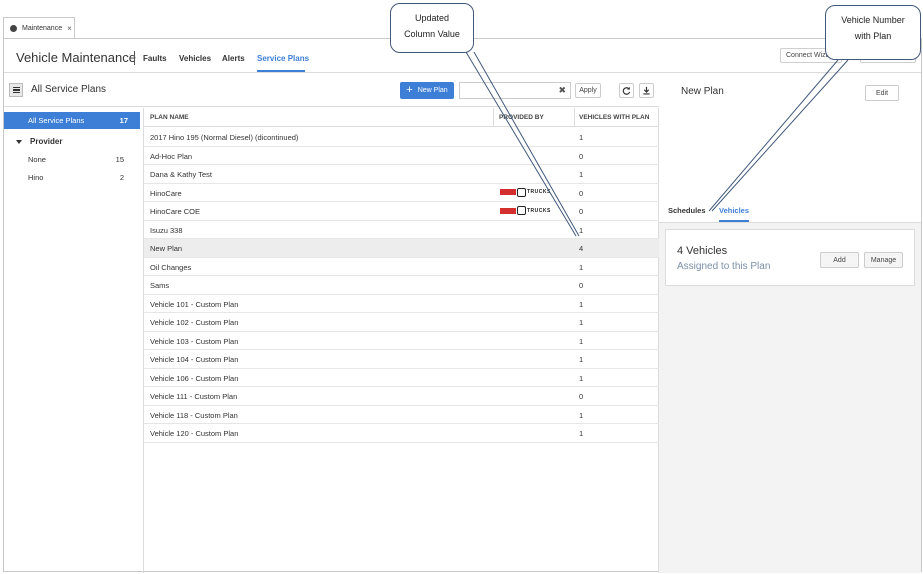  What do you see at coordinates (401, 193) in the screenshot?
I see `table-row: HinoCare TRUCKS 0` at bounding box center [401, 193].